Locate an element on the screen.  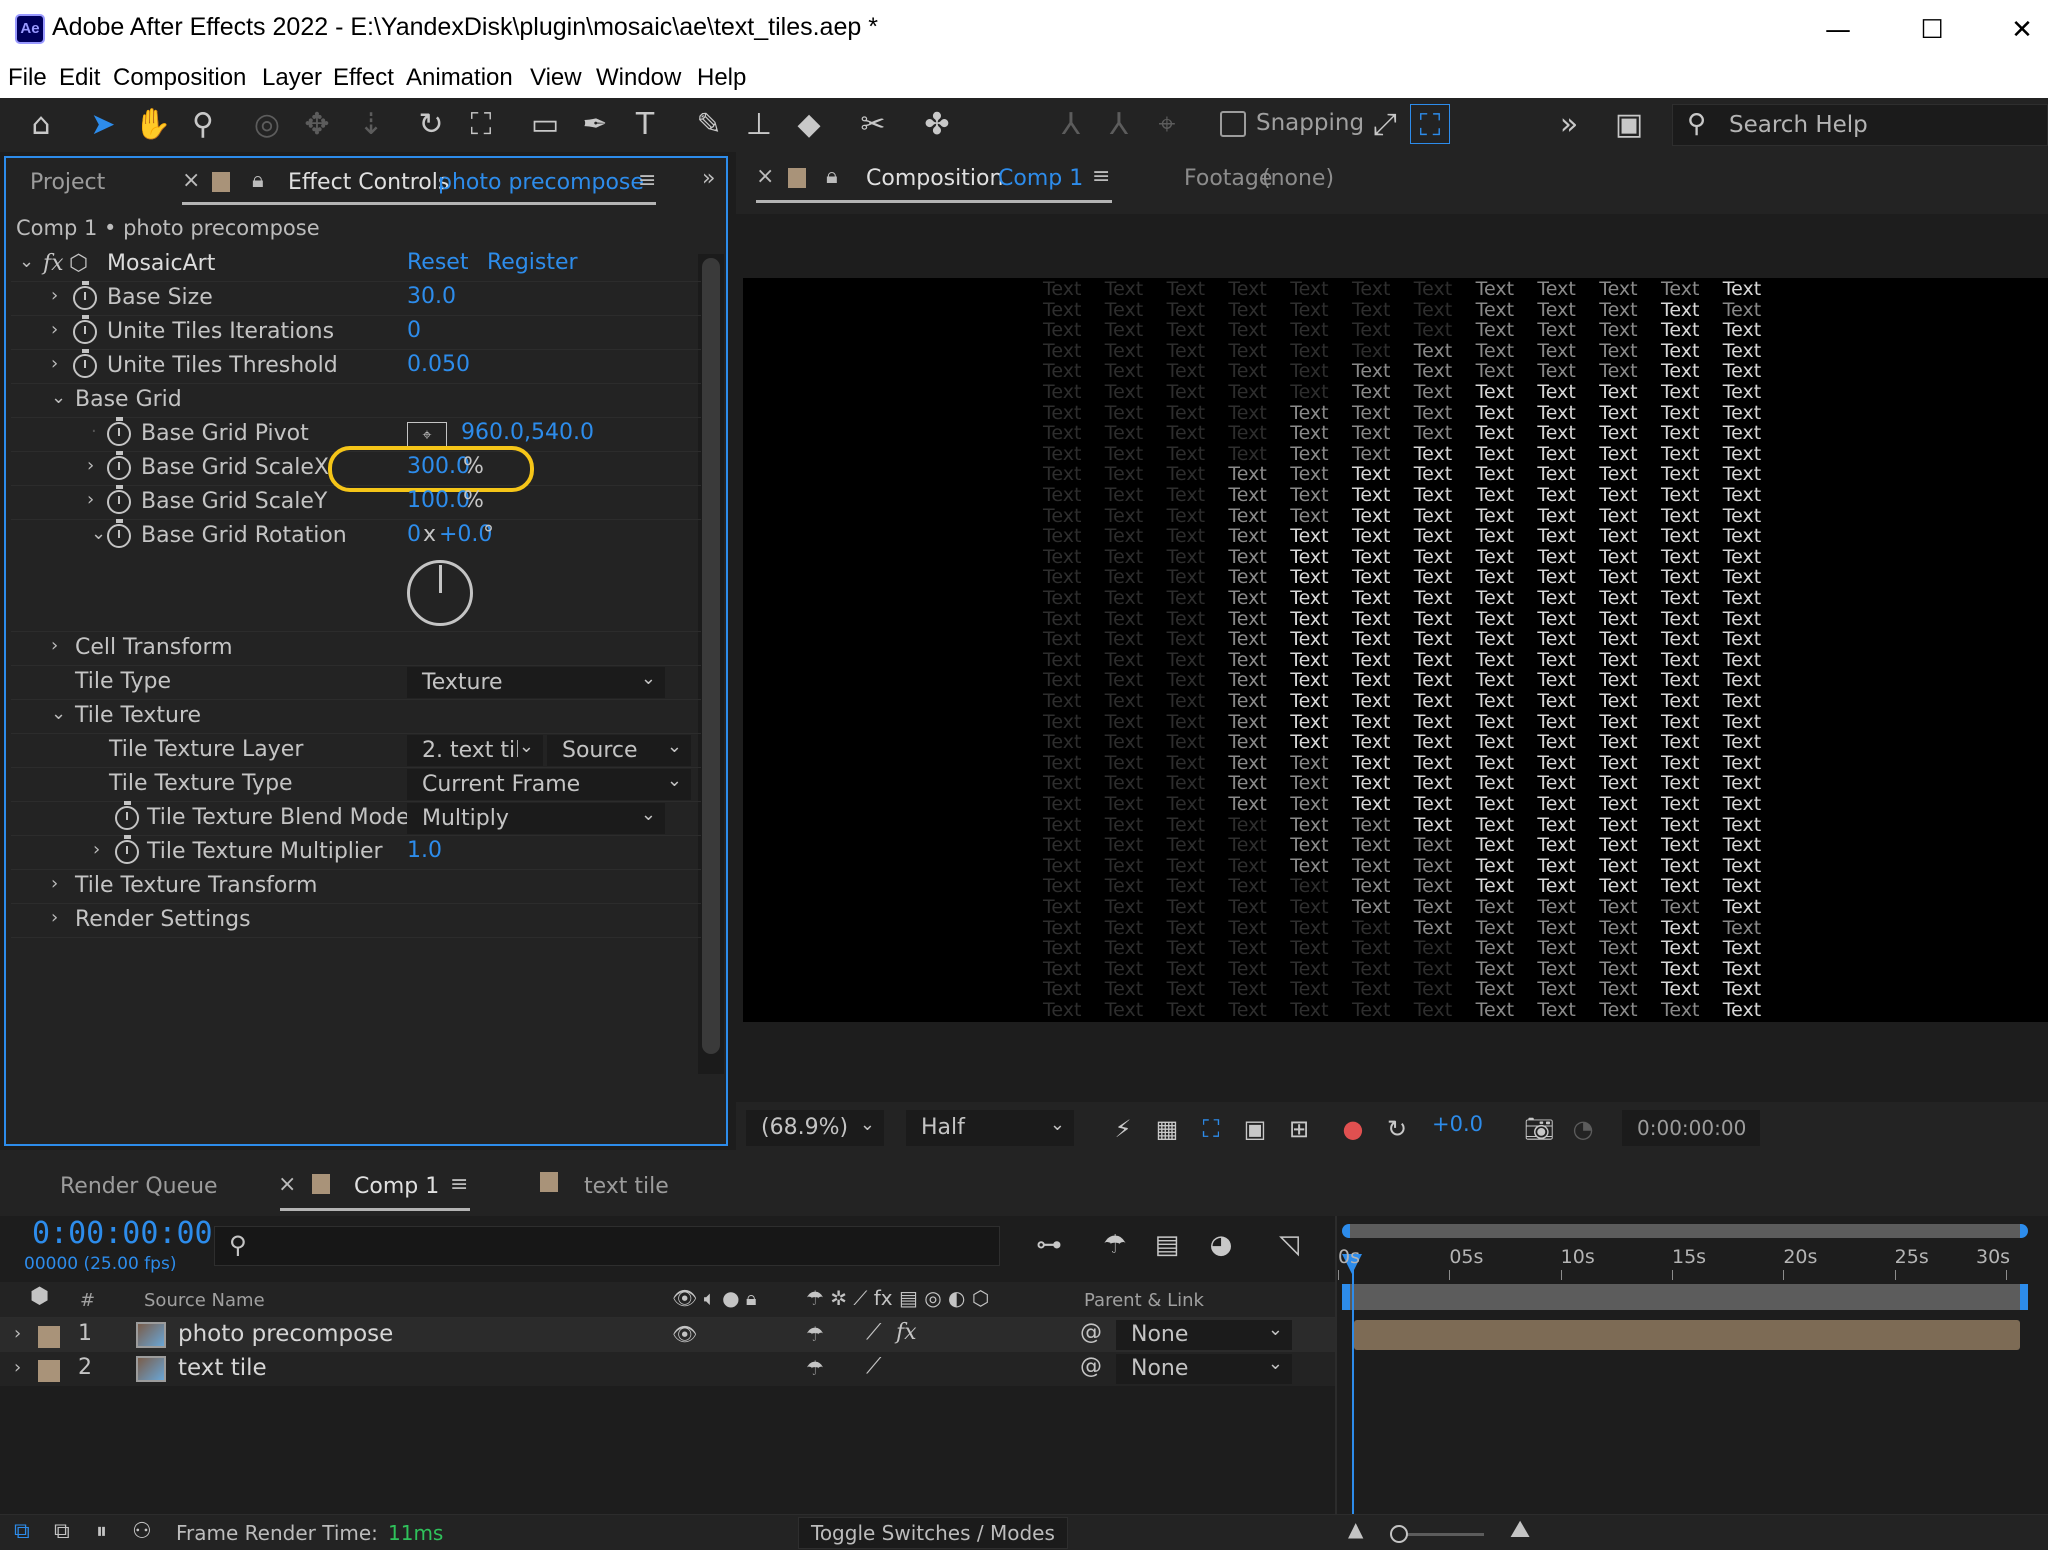
brush-tool-icon: ✎ is located at coordinates (709, 125).